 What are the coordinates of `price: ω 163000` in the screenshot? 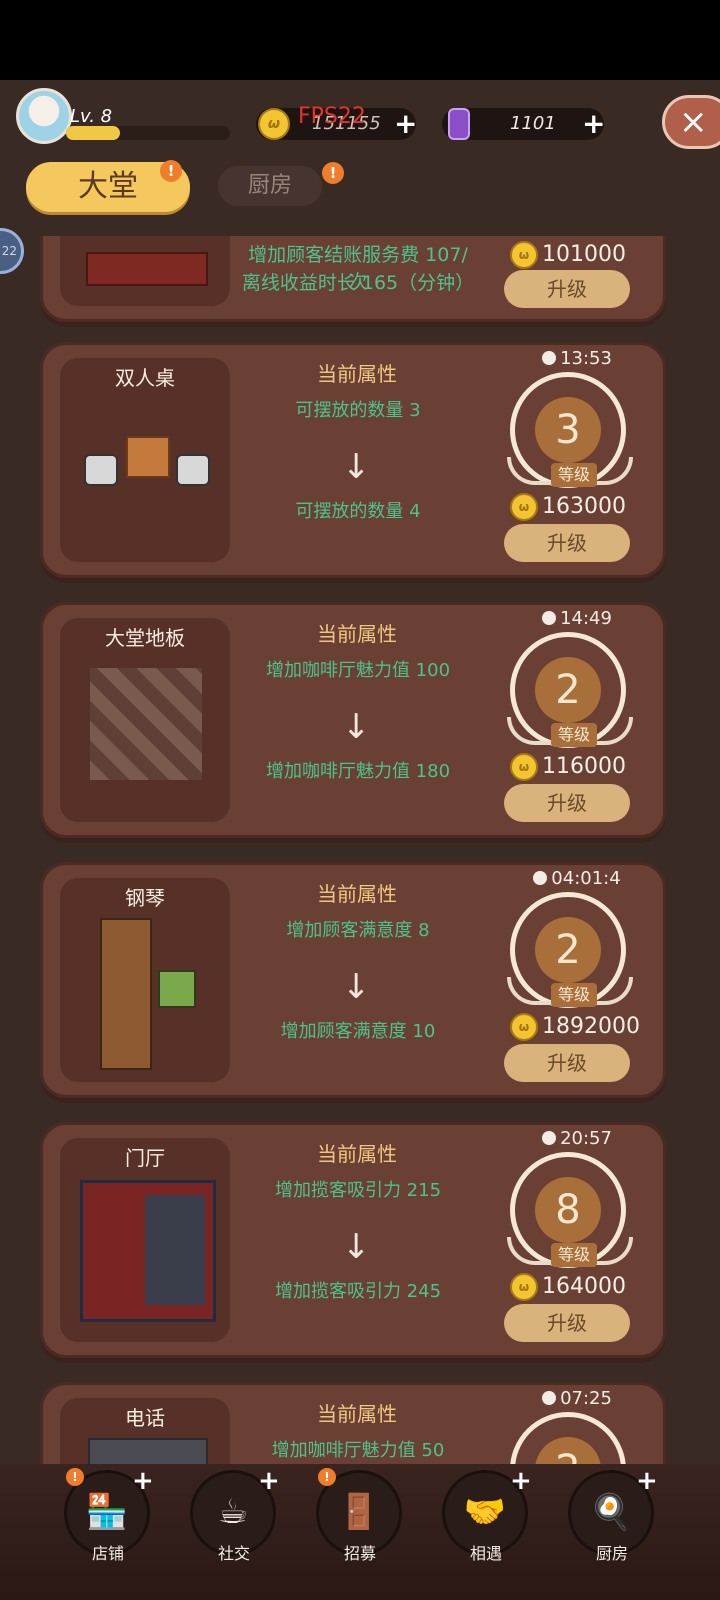 It's located at (568, 507).